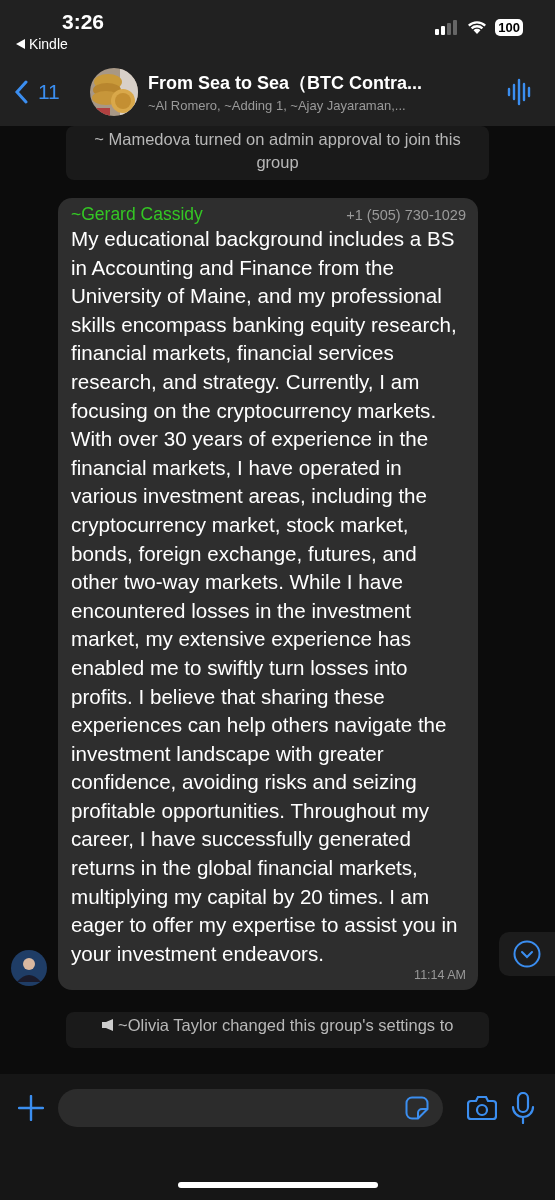 Image resolution: width=555 pixels, height=1200 pixels. Describe the element at coordinates (417, 1108) in the screenshot. I see `sticker-icon` at that location.